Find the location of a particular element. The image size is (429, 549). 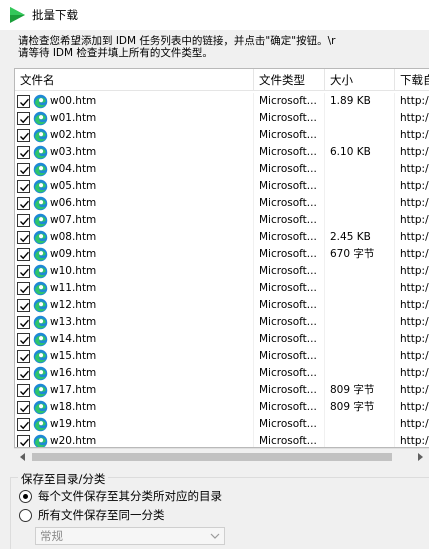

table-row: w13.htm Microsoft... http:/ is located at coordinates (222, 322).